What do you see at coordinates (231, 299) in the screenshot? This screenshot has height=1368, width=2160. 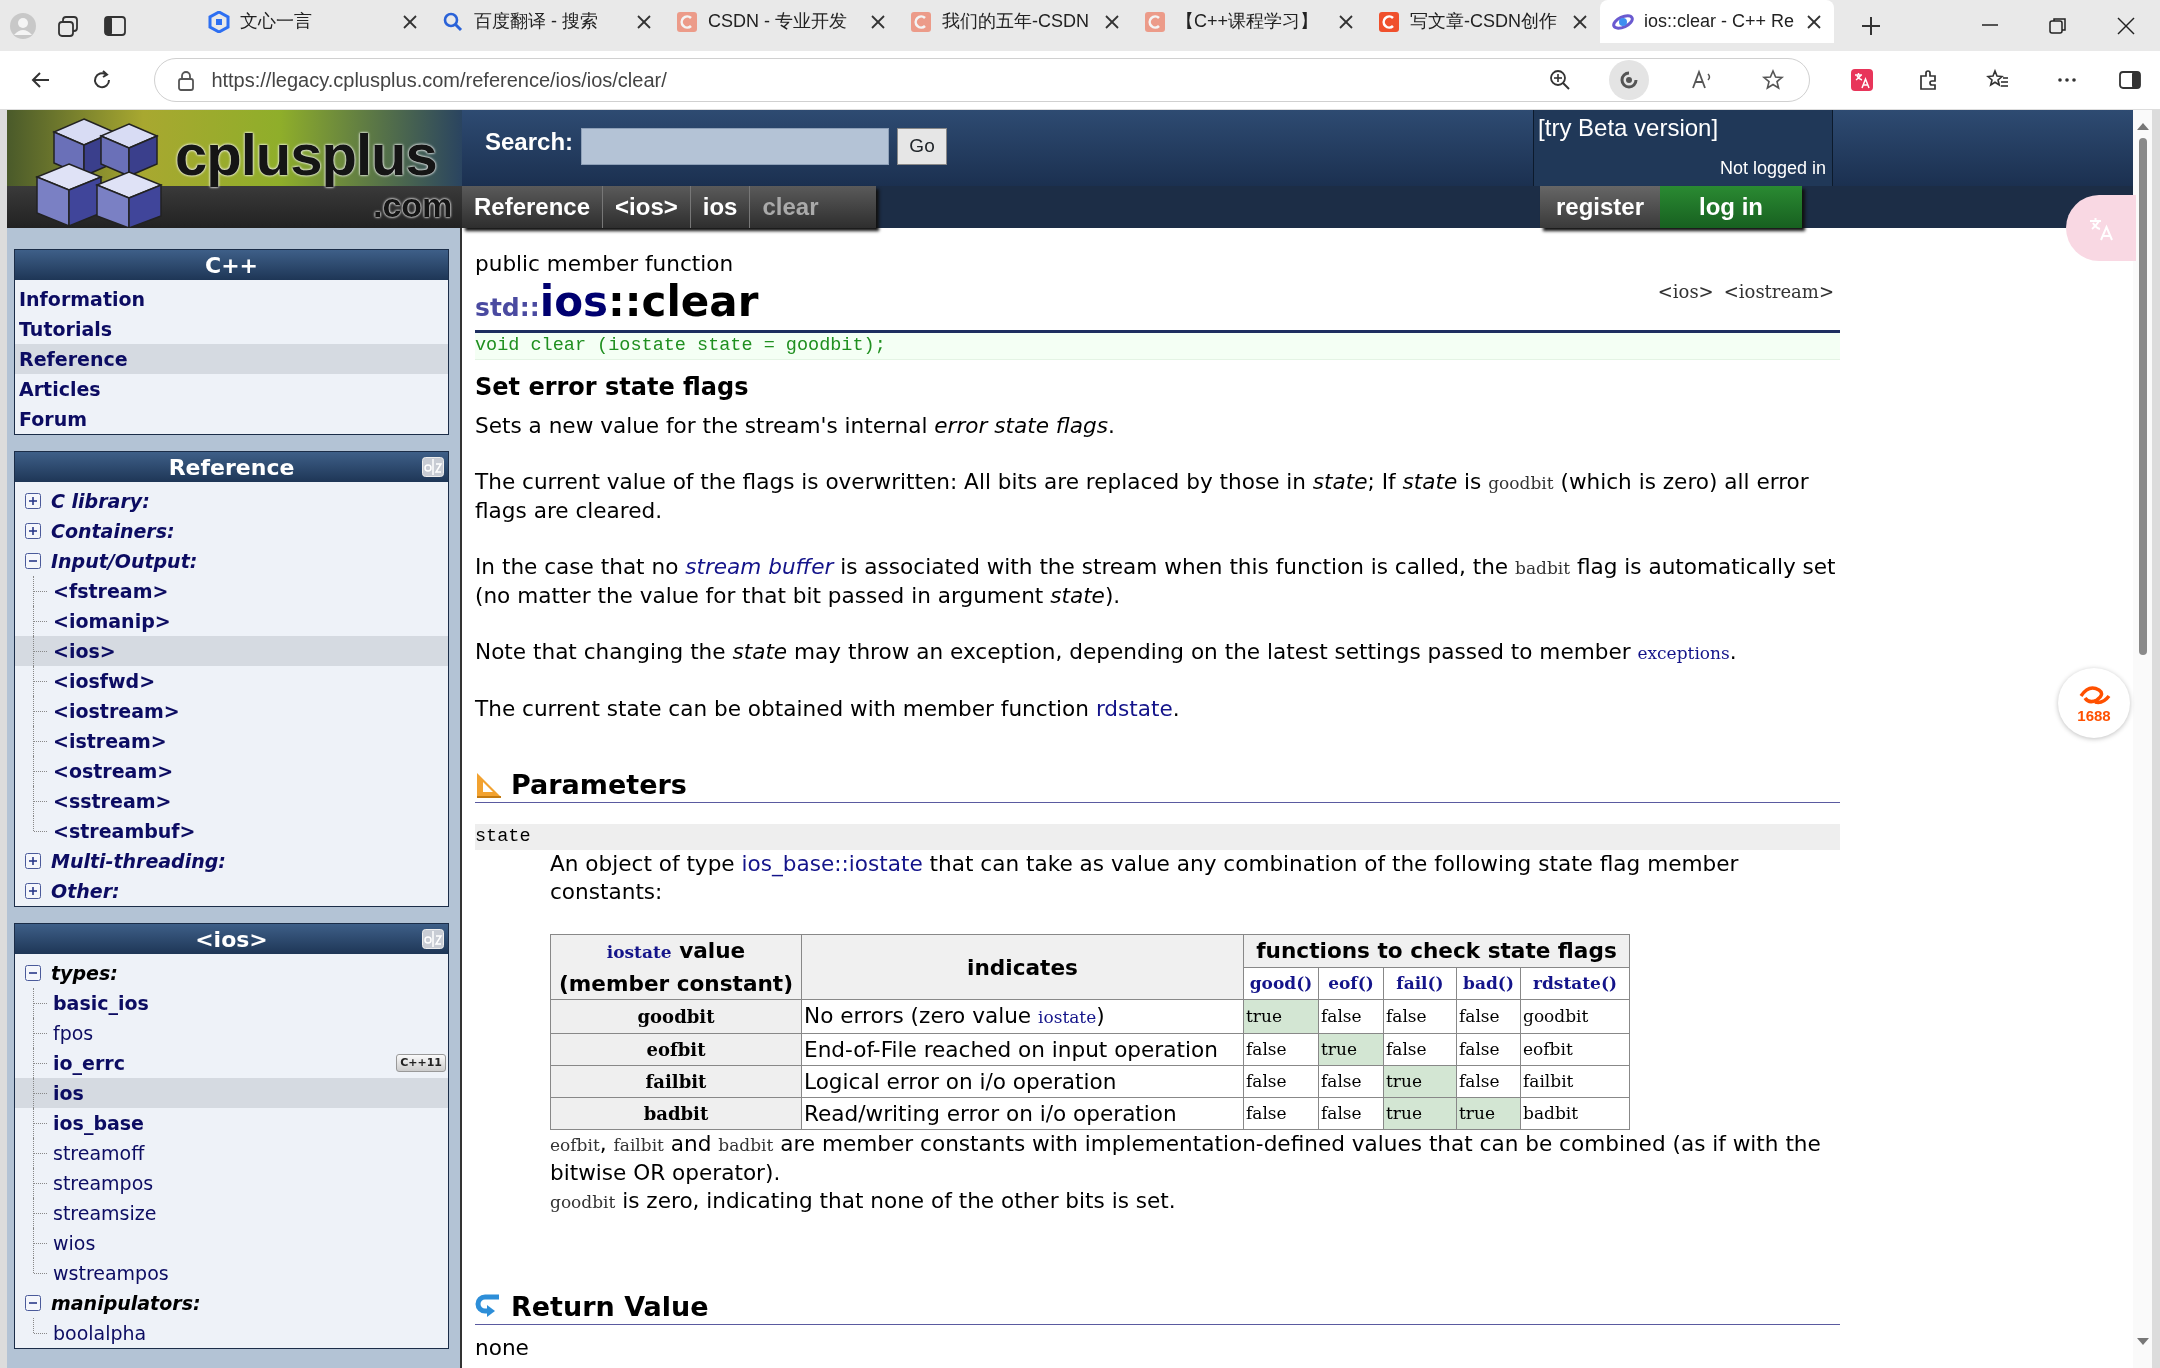 I see `sidebar-link: Information` at bounding box center [231, 299].